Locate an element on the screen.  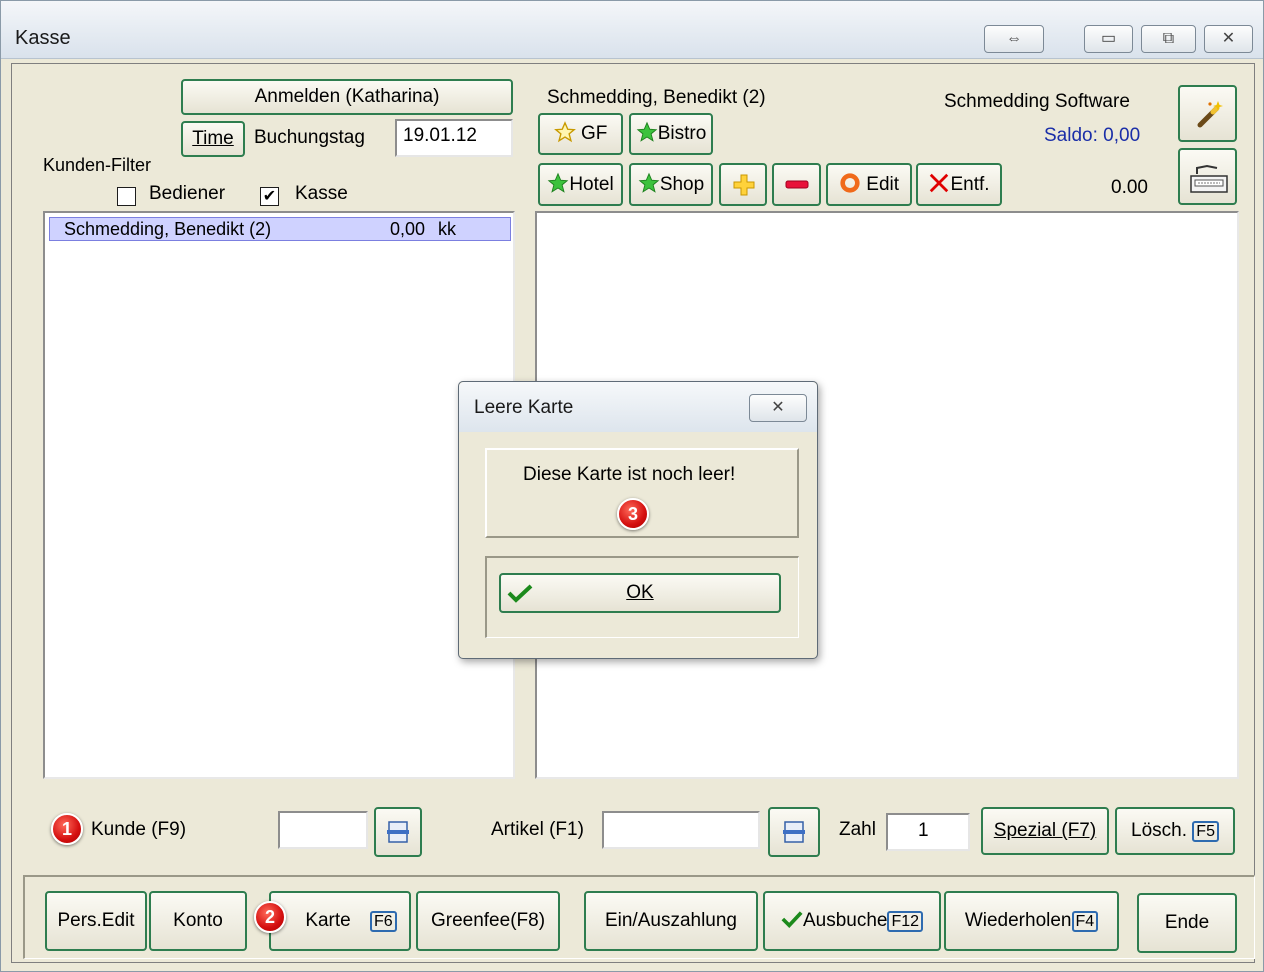
buchungstag-field: 19.01.12 is located at coordinates (454, 138).